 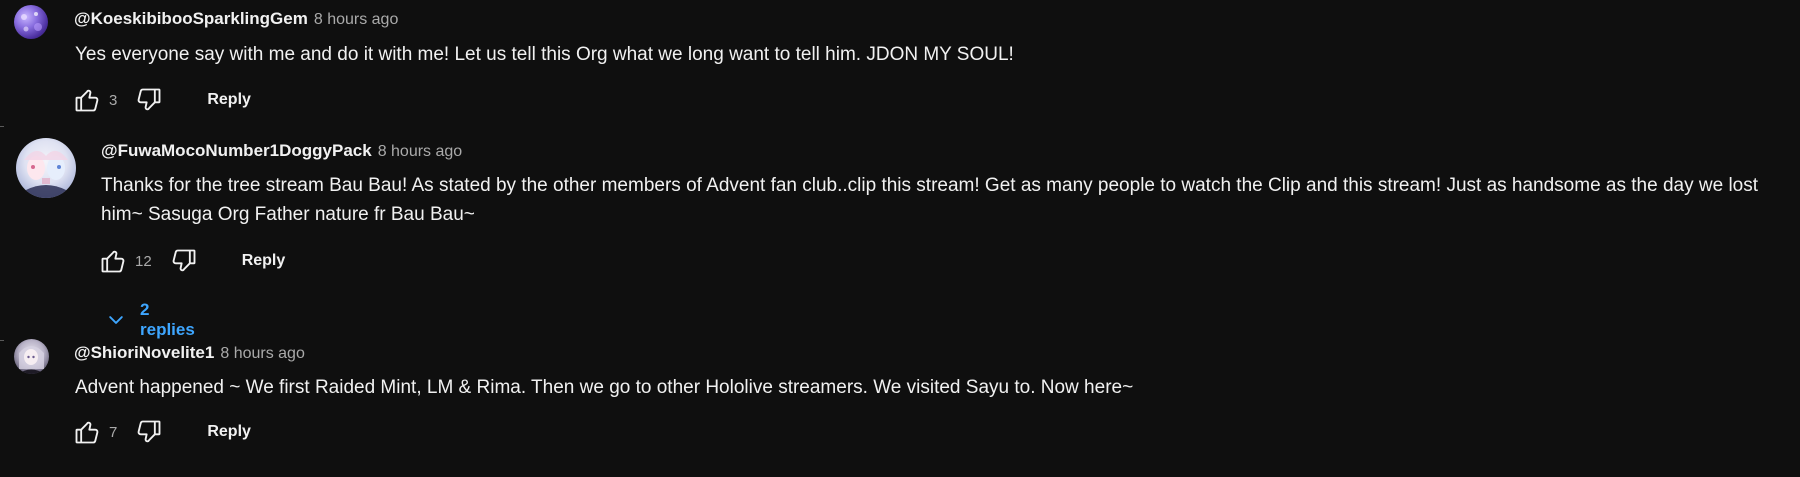 I want to click on comment-actions: 12 Reply, so click(x=196, y=261).